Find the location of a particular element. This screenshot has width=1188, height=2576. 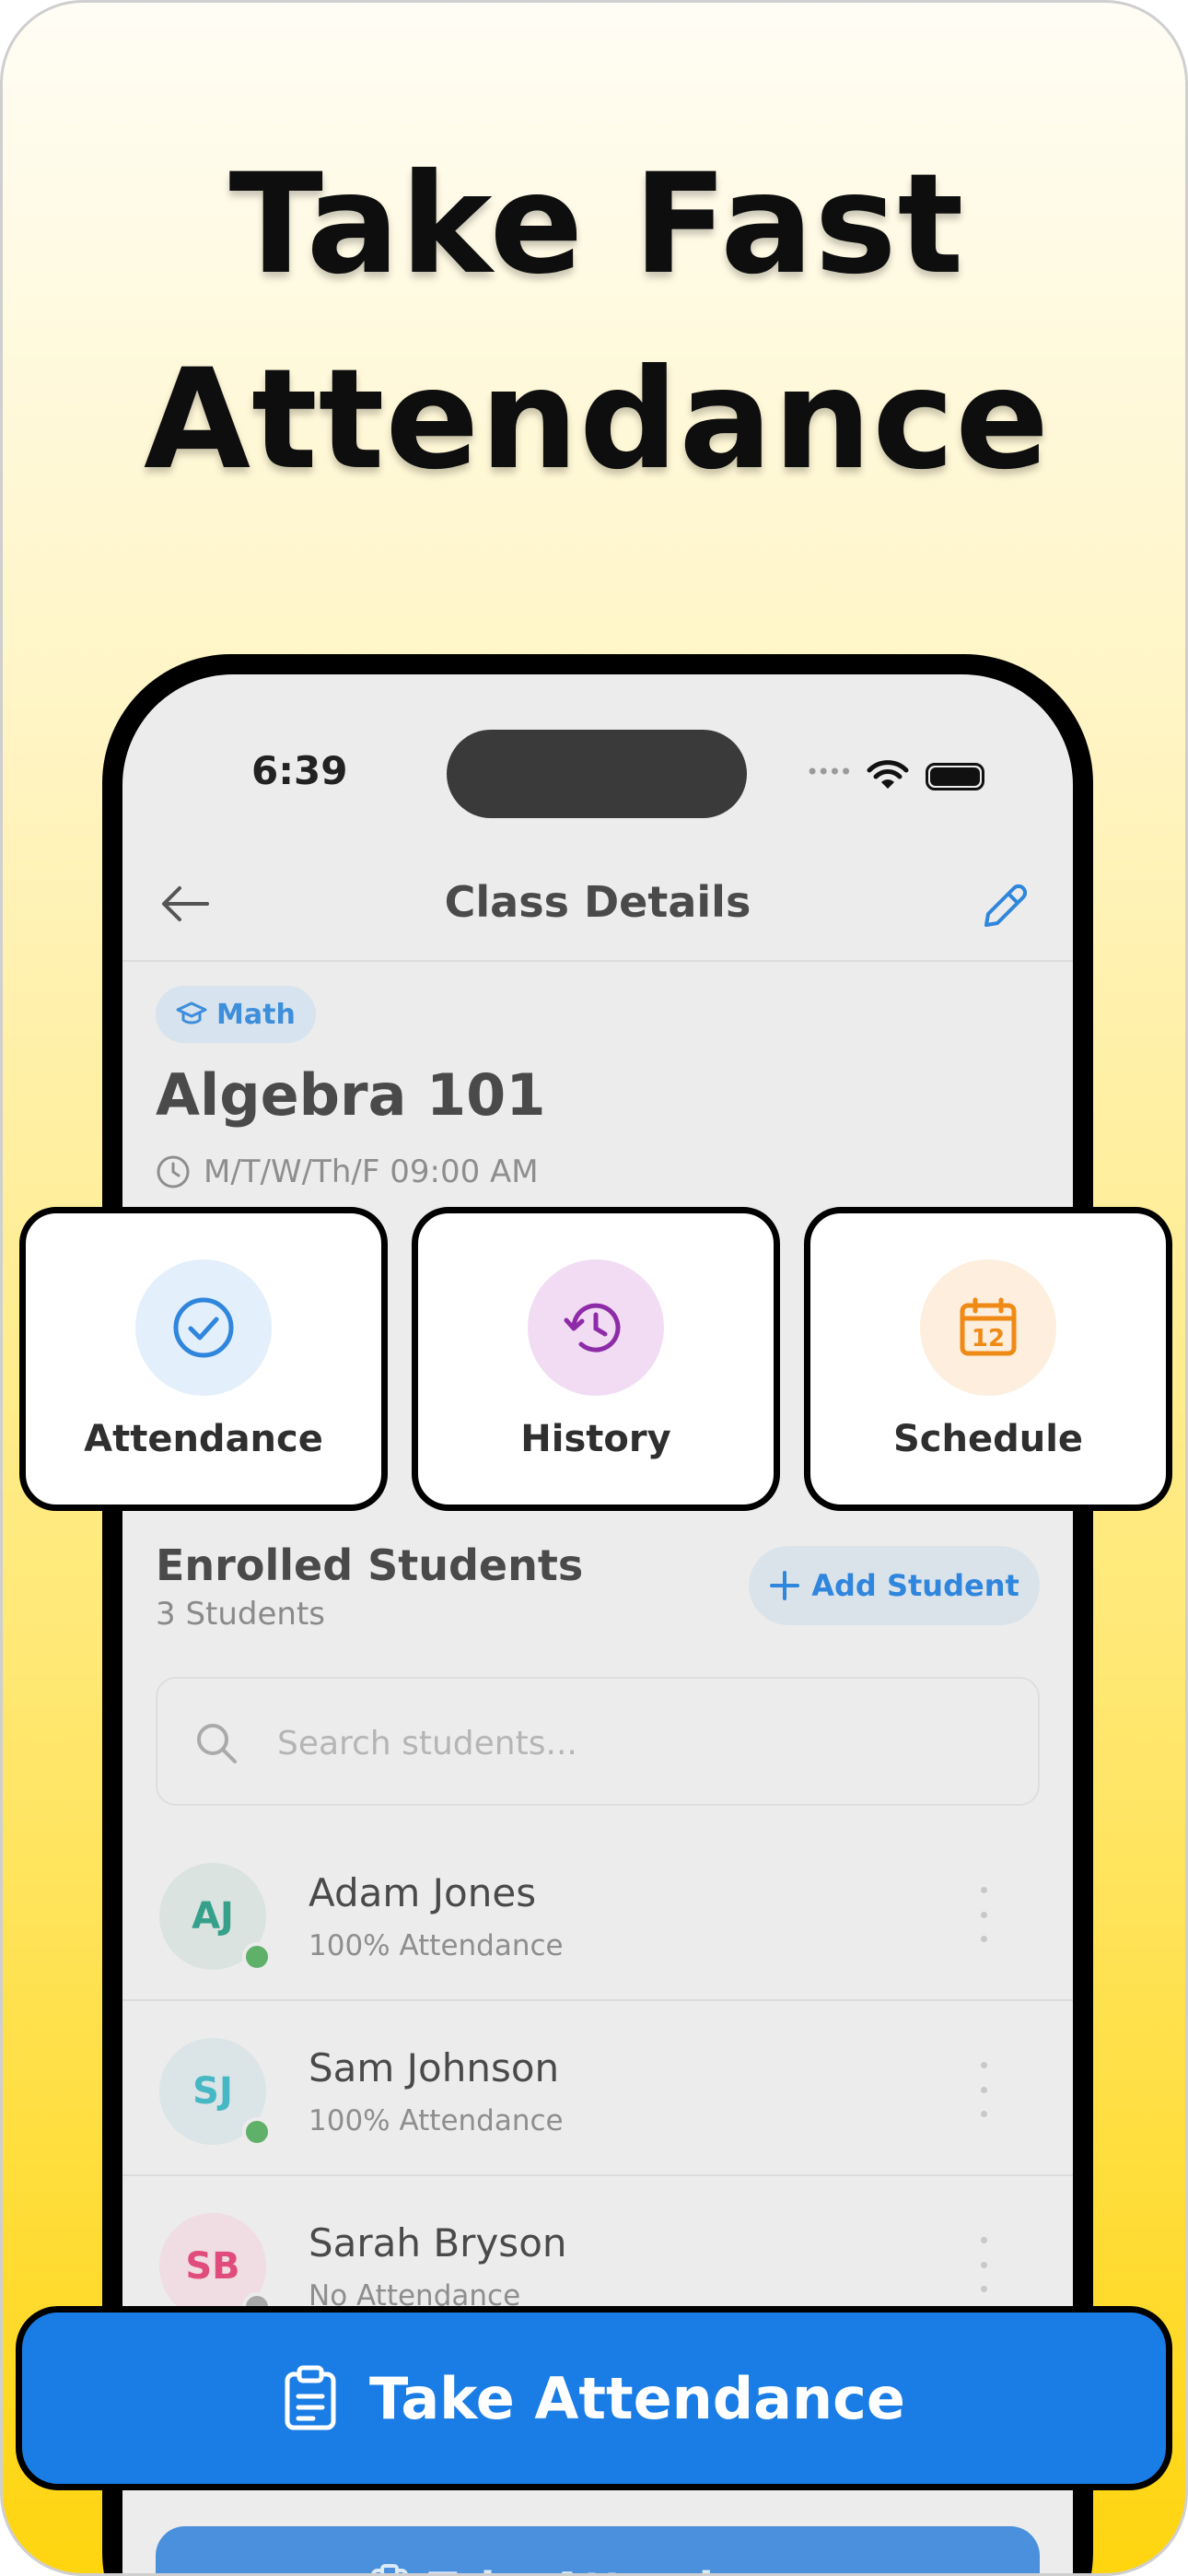

in-app-cta-label: Take Attendance is located at coordinates (627, 2568).